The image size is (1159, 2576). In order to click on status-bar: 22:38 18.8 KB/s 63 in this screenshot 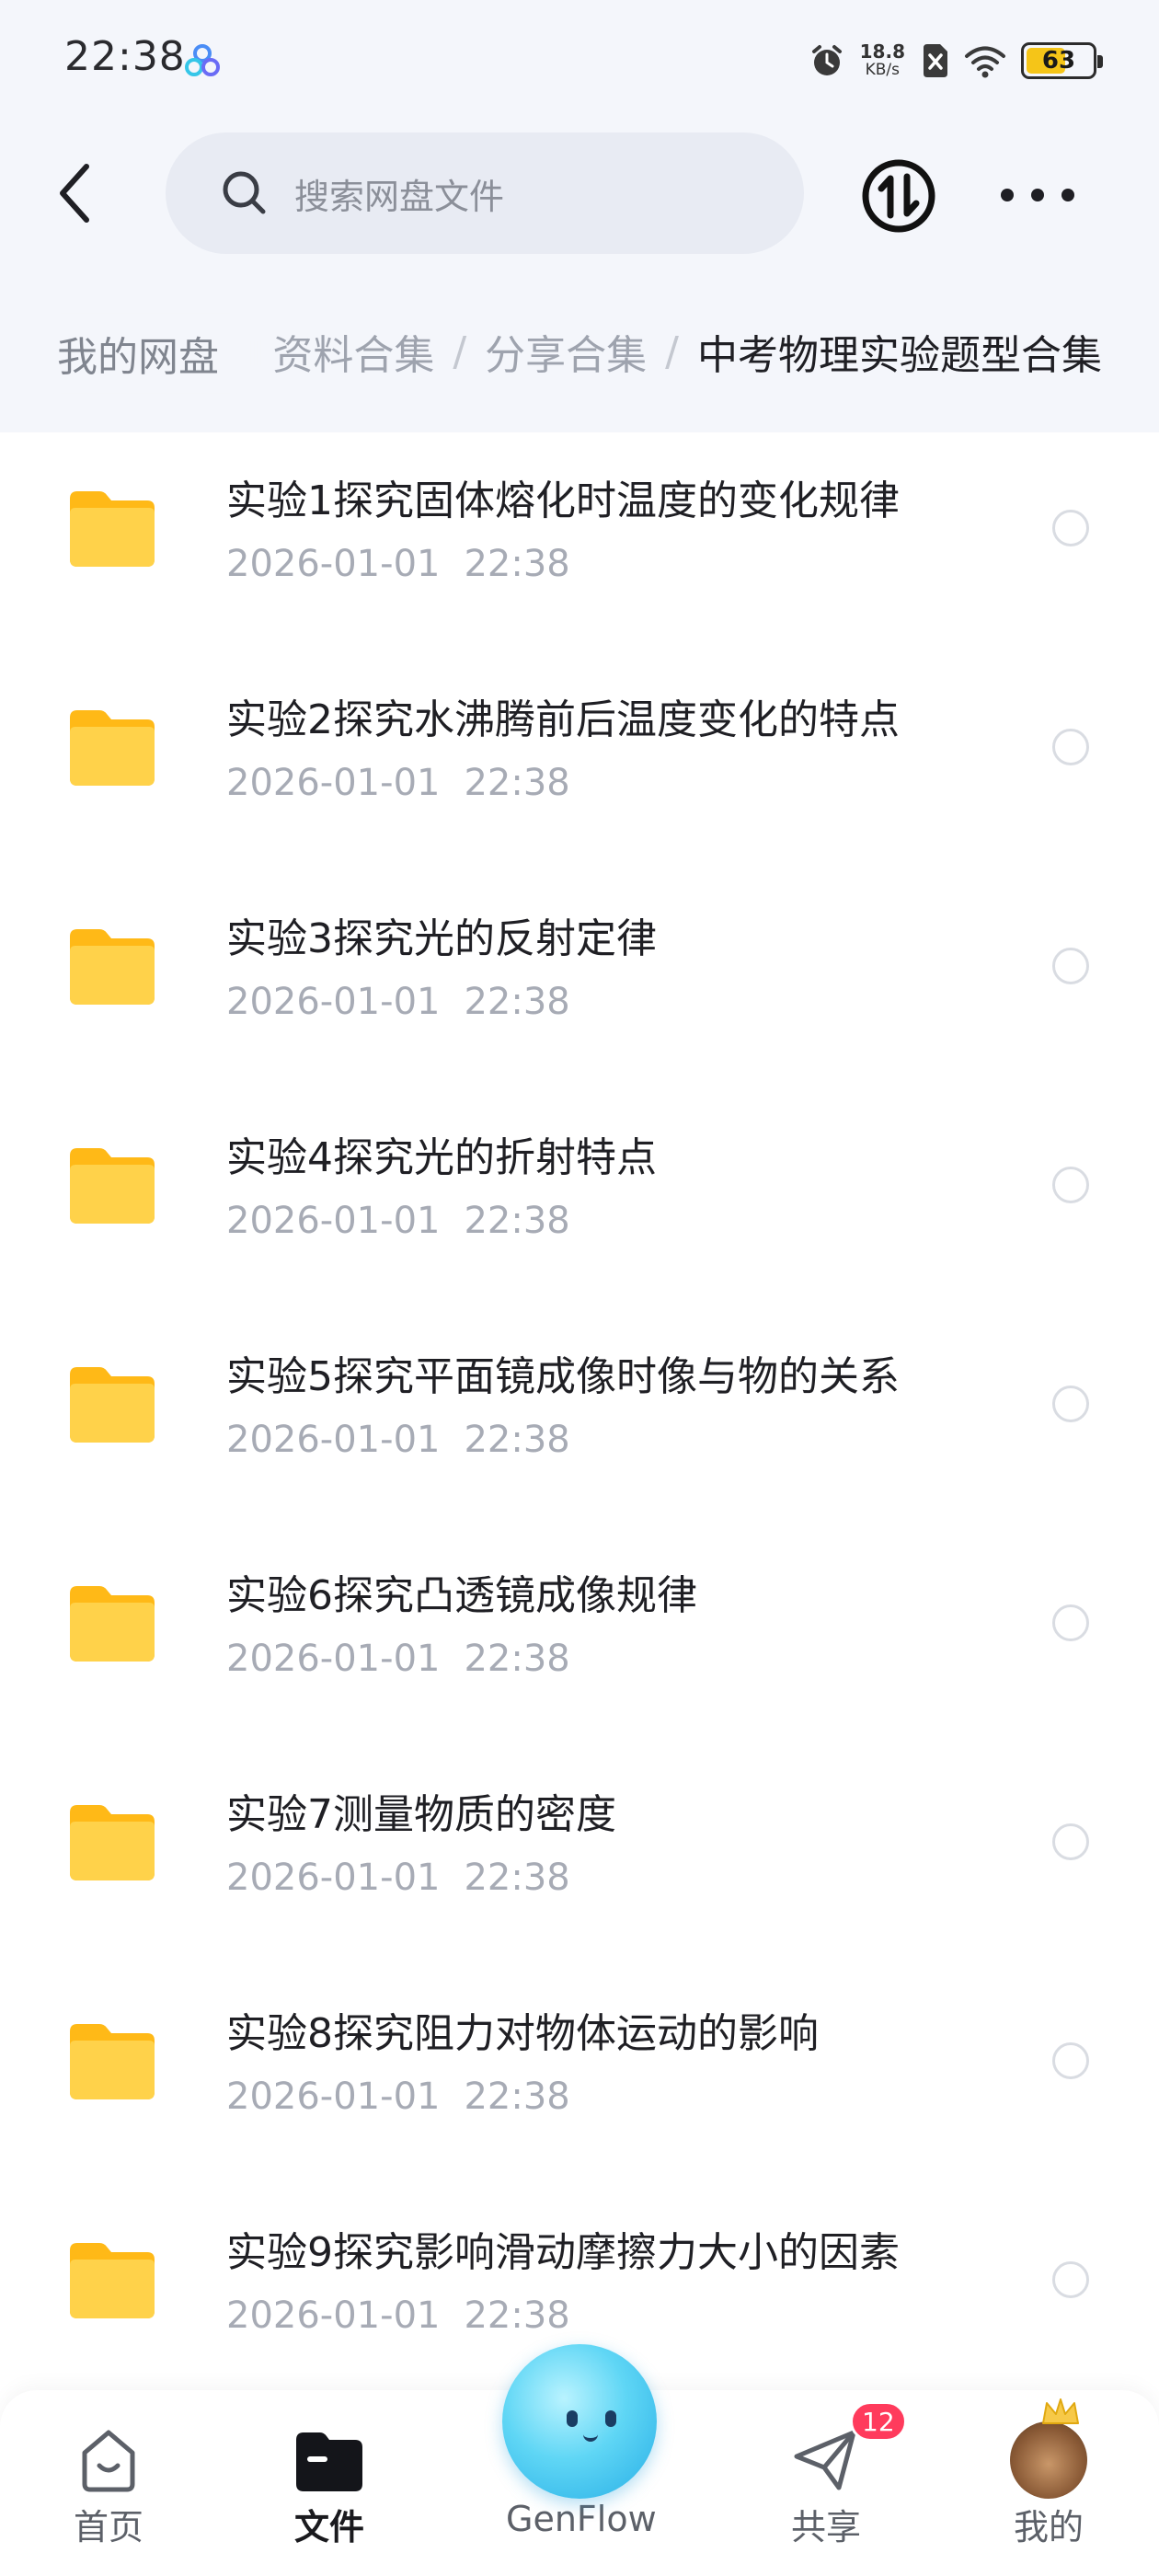, I will do `click(579, 60)`.